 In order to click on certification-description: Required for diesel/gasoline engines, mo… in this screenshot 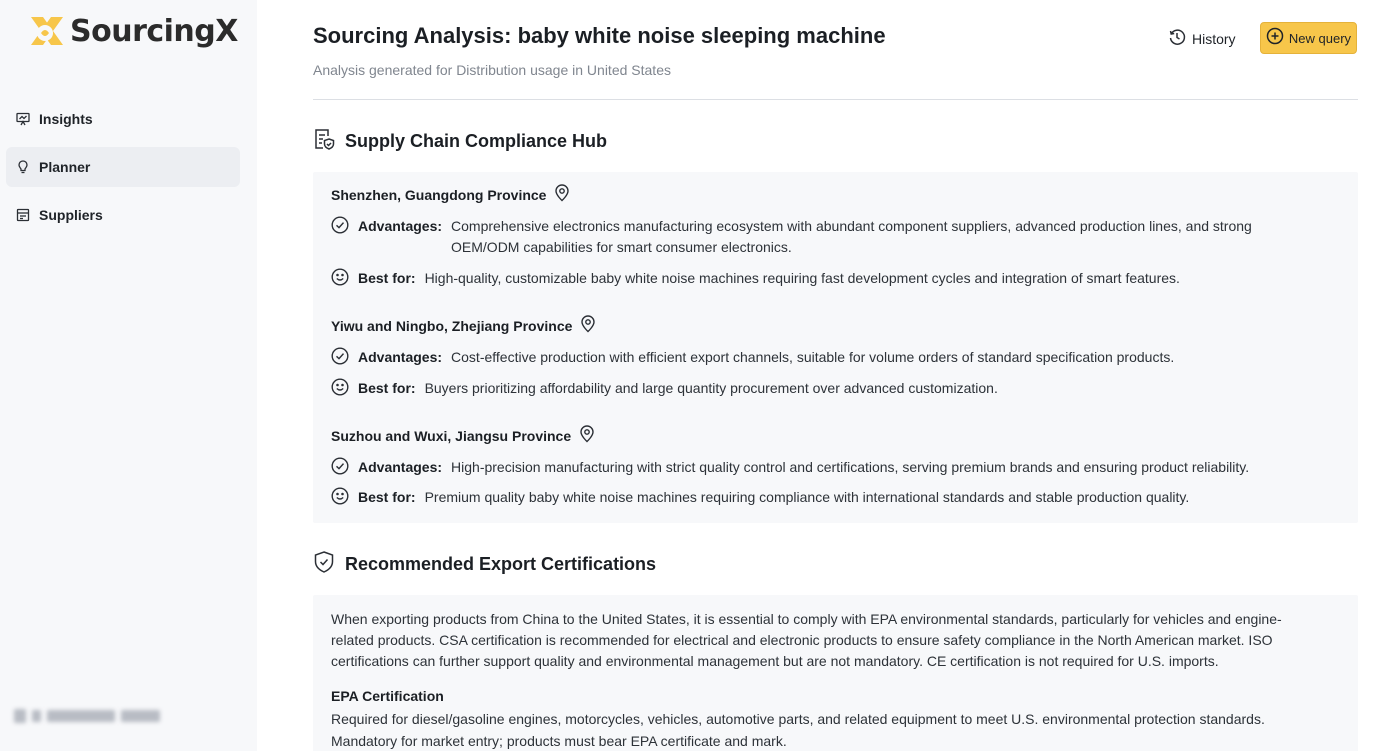, I will do `click(798, 730)`.